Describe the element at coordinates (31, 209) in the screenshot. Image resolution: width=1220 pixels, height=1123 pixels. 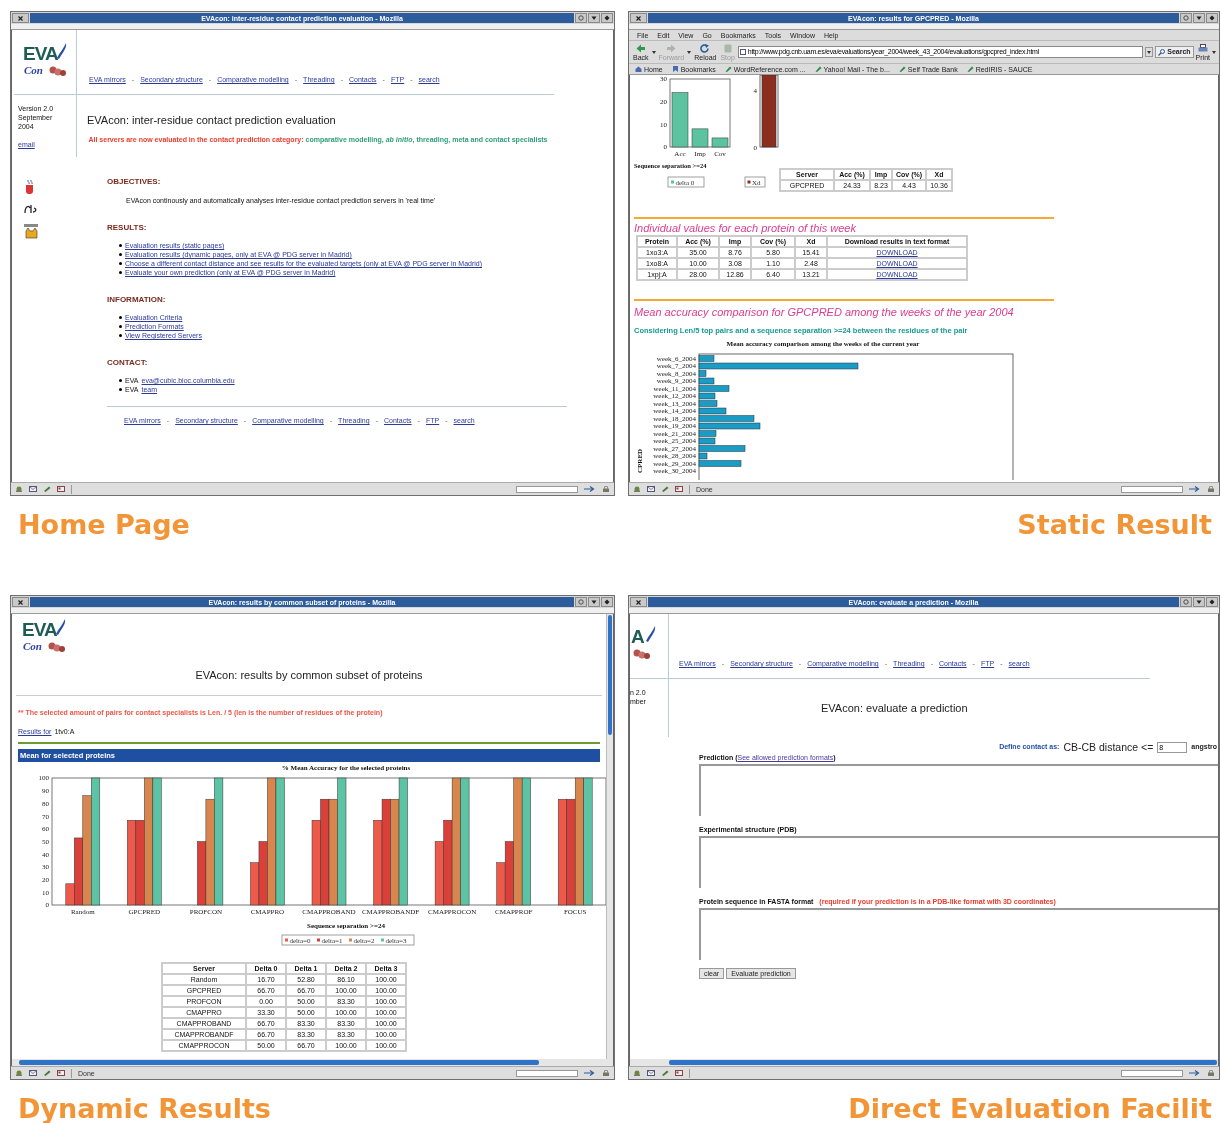
I see `lettering-icon` at that location.